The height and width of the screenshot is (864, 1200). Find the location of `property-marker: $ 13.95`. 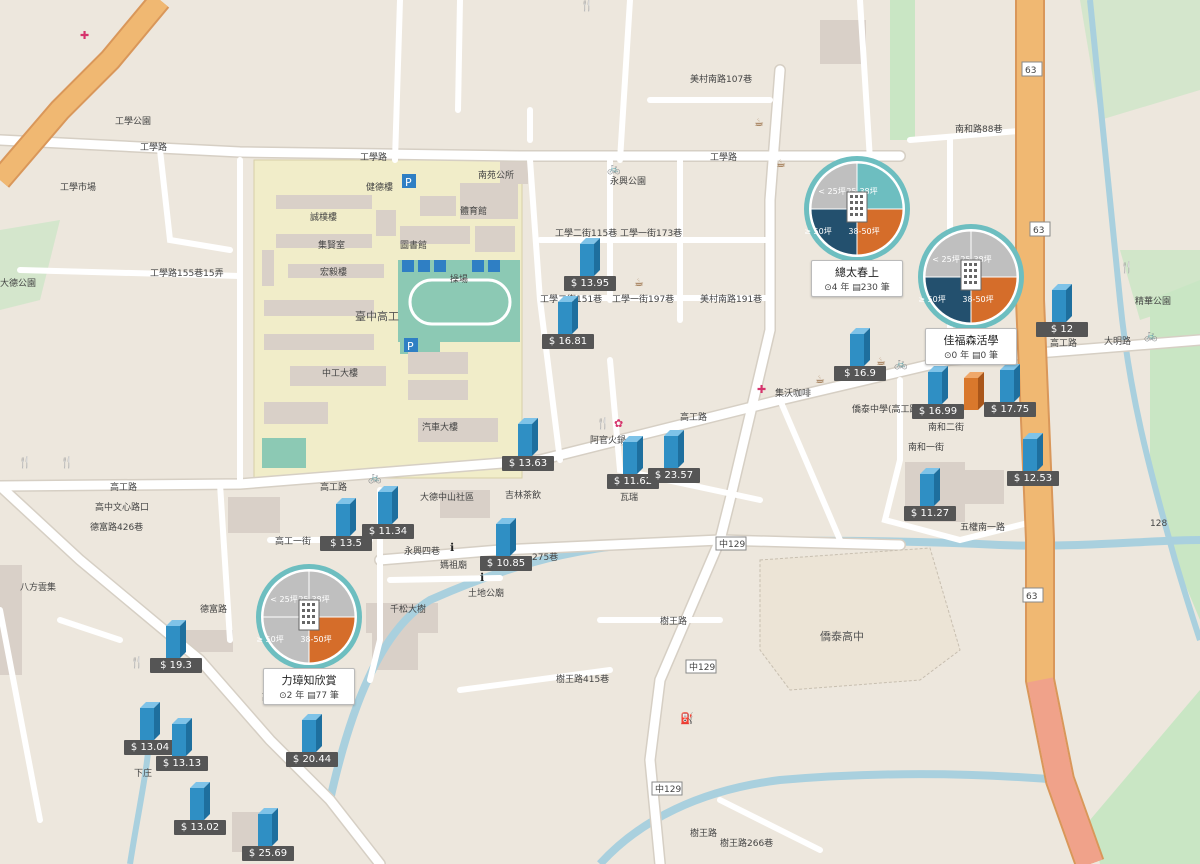

property-marker: $ 13.95 is located at coordinates (590, 266).